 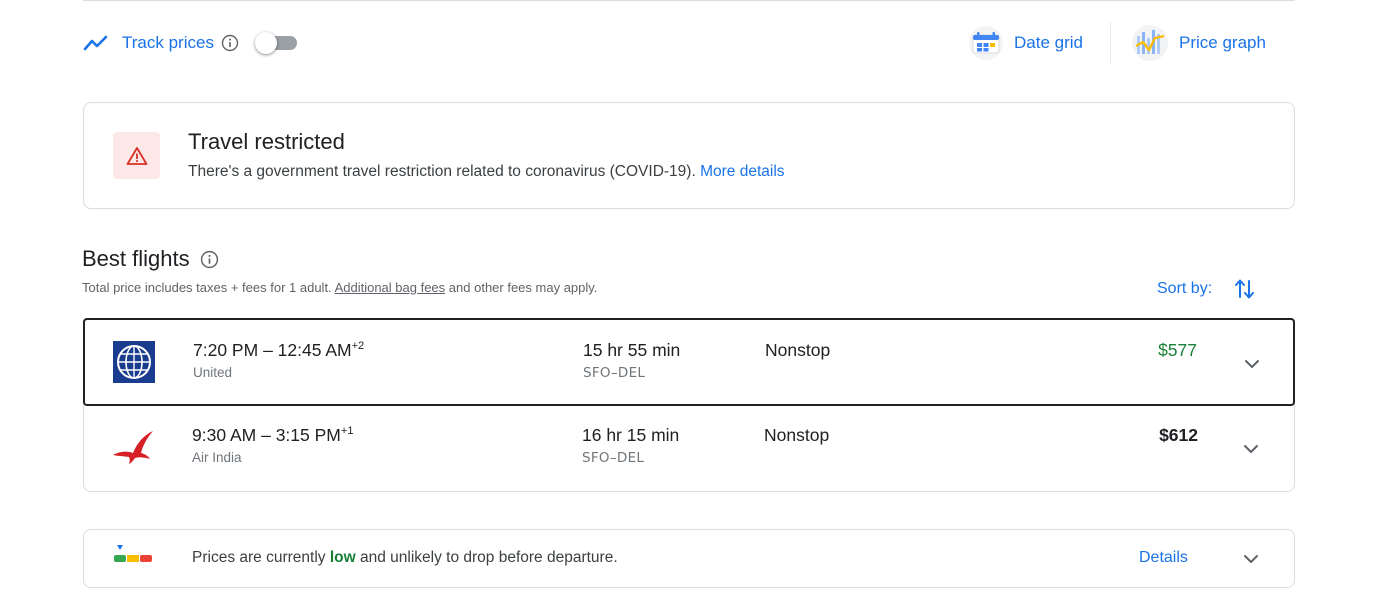 I want to click on sort-by-button: Sort by:, so click(x=1206, y=289).